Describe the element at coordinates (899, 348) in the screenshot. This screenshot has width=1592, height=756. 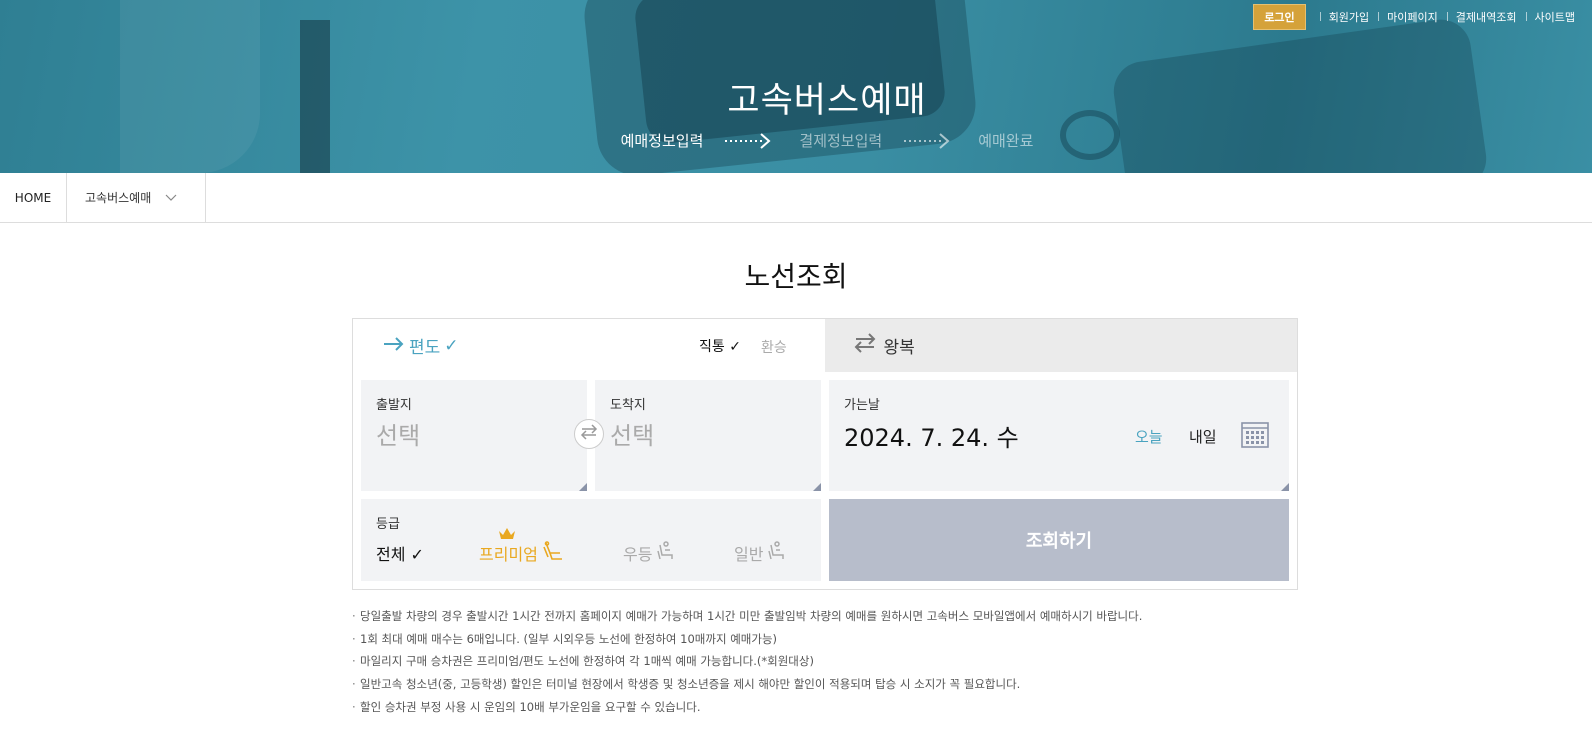
I see `roundtrip-label: 왕복` at that location.